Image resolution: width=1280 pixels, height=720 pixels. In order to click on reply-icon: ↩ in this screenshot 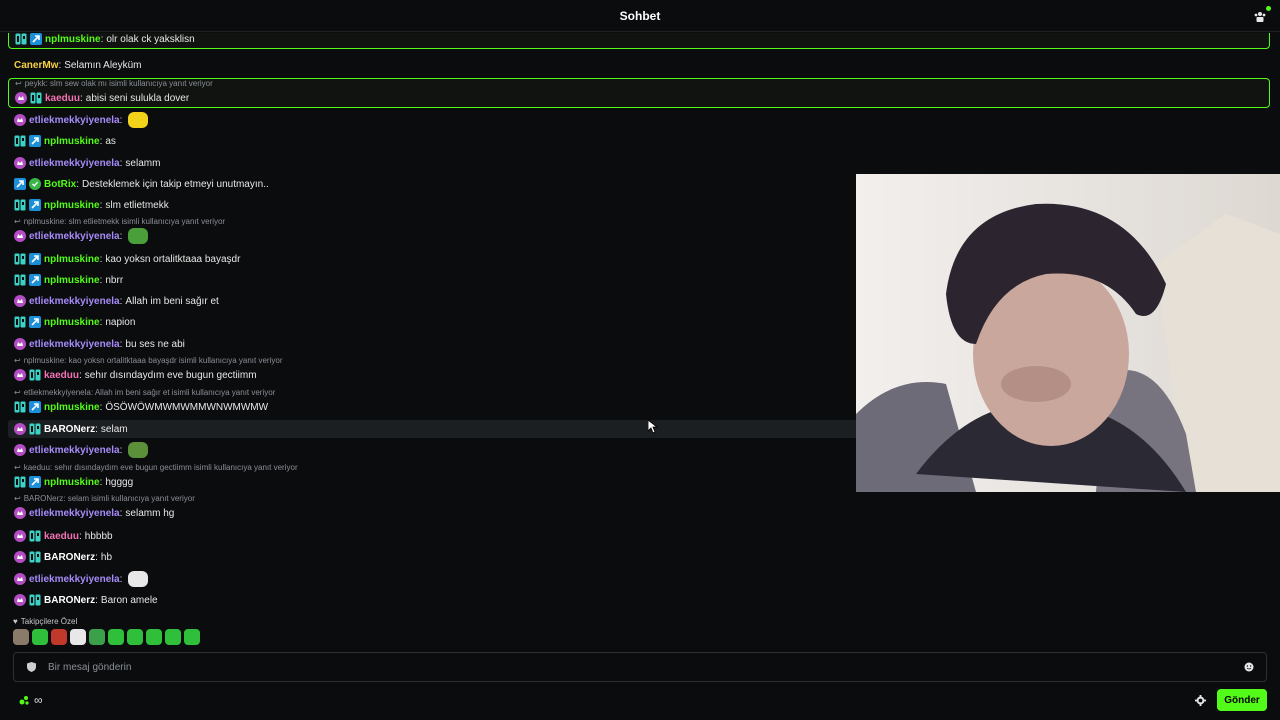, I will do `click(17, 221)`.